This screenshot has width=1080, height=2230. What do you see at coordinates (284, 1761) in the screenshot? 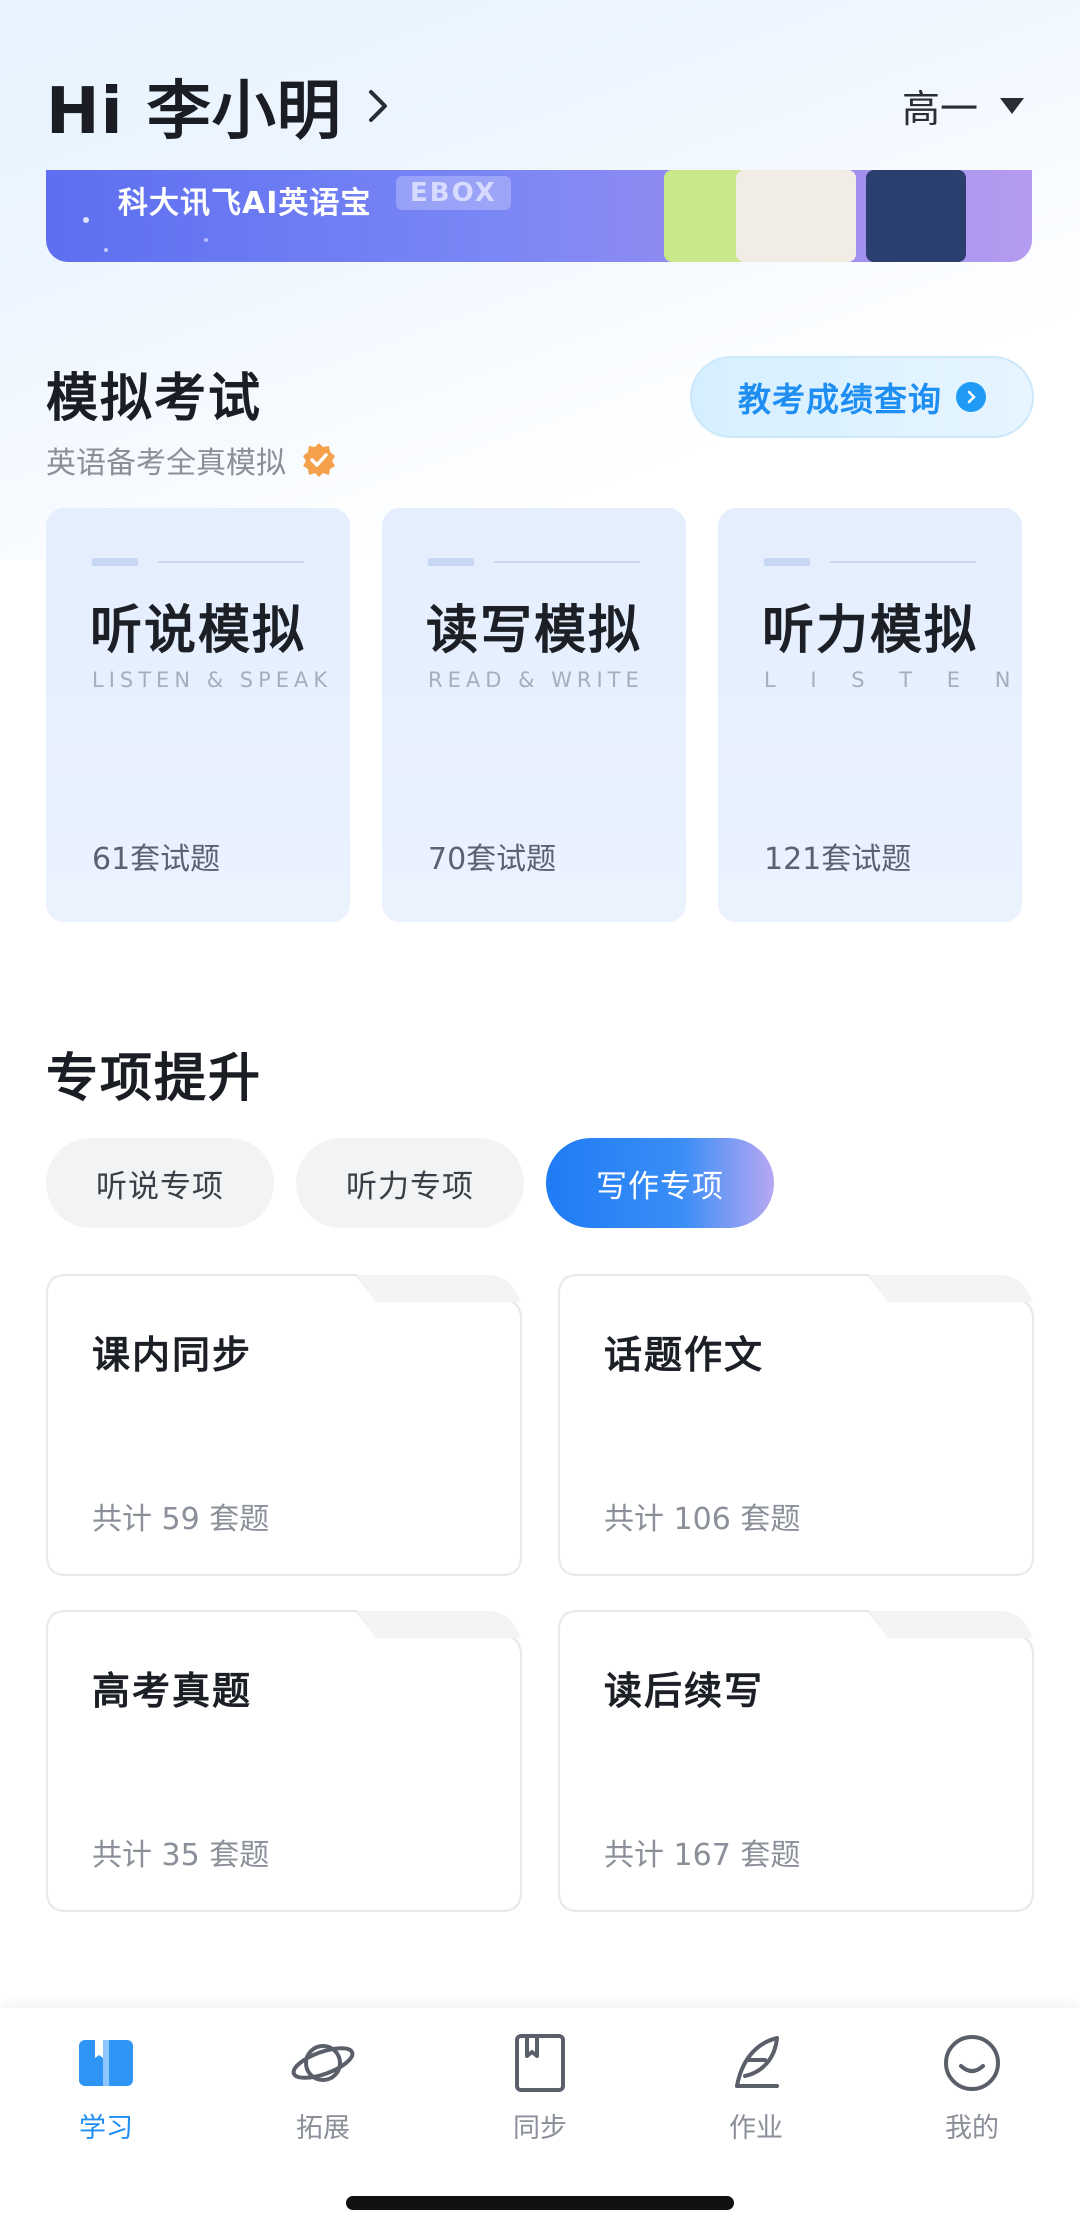
I see `special-card-gaokao: 高考真题 共计 35 套题` at bounding box center [284, 1761].